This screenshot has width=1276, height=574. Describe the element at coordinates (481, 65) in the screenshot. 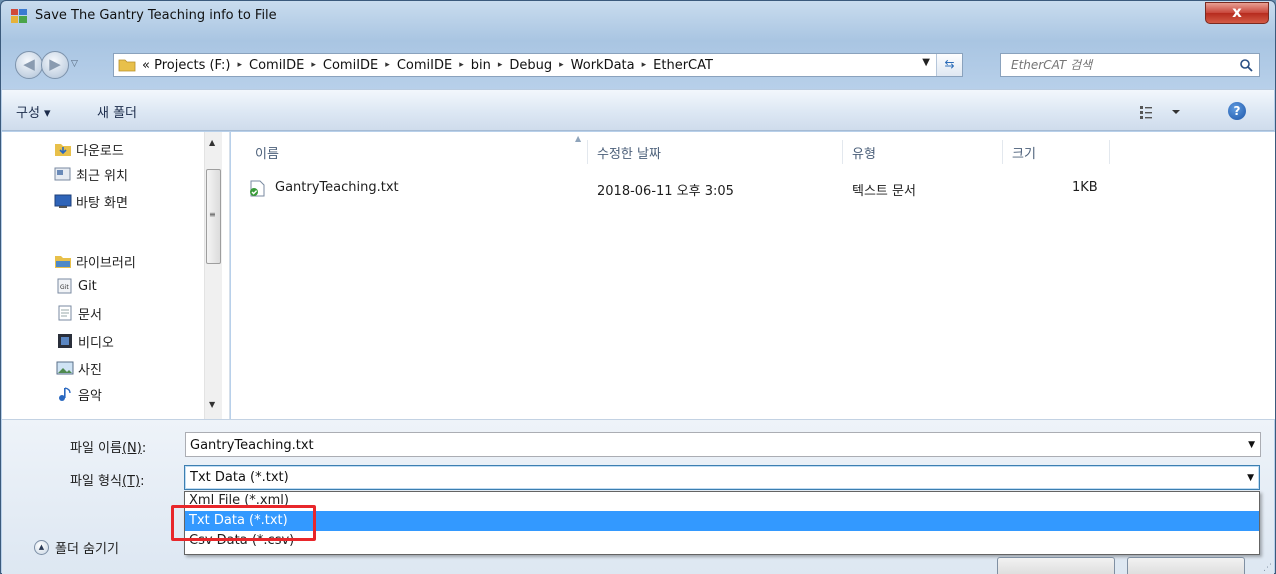

I see `breadcrumb-bin: bin` at that location.